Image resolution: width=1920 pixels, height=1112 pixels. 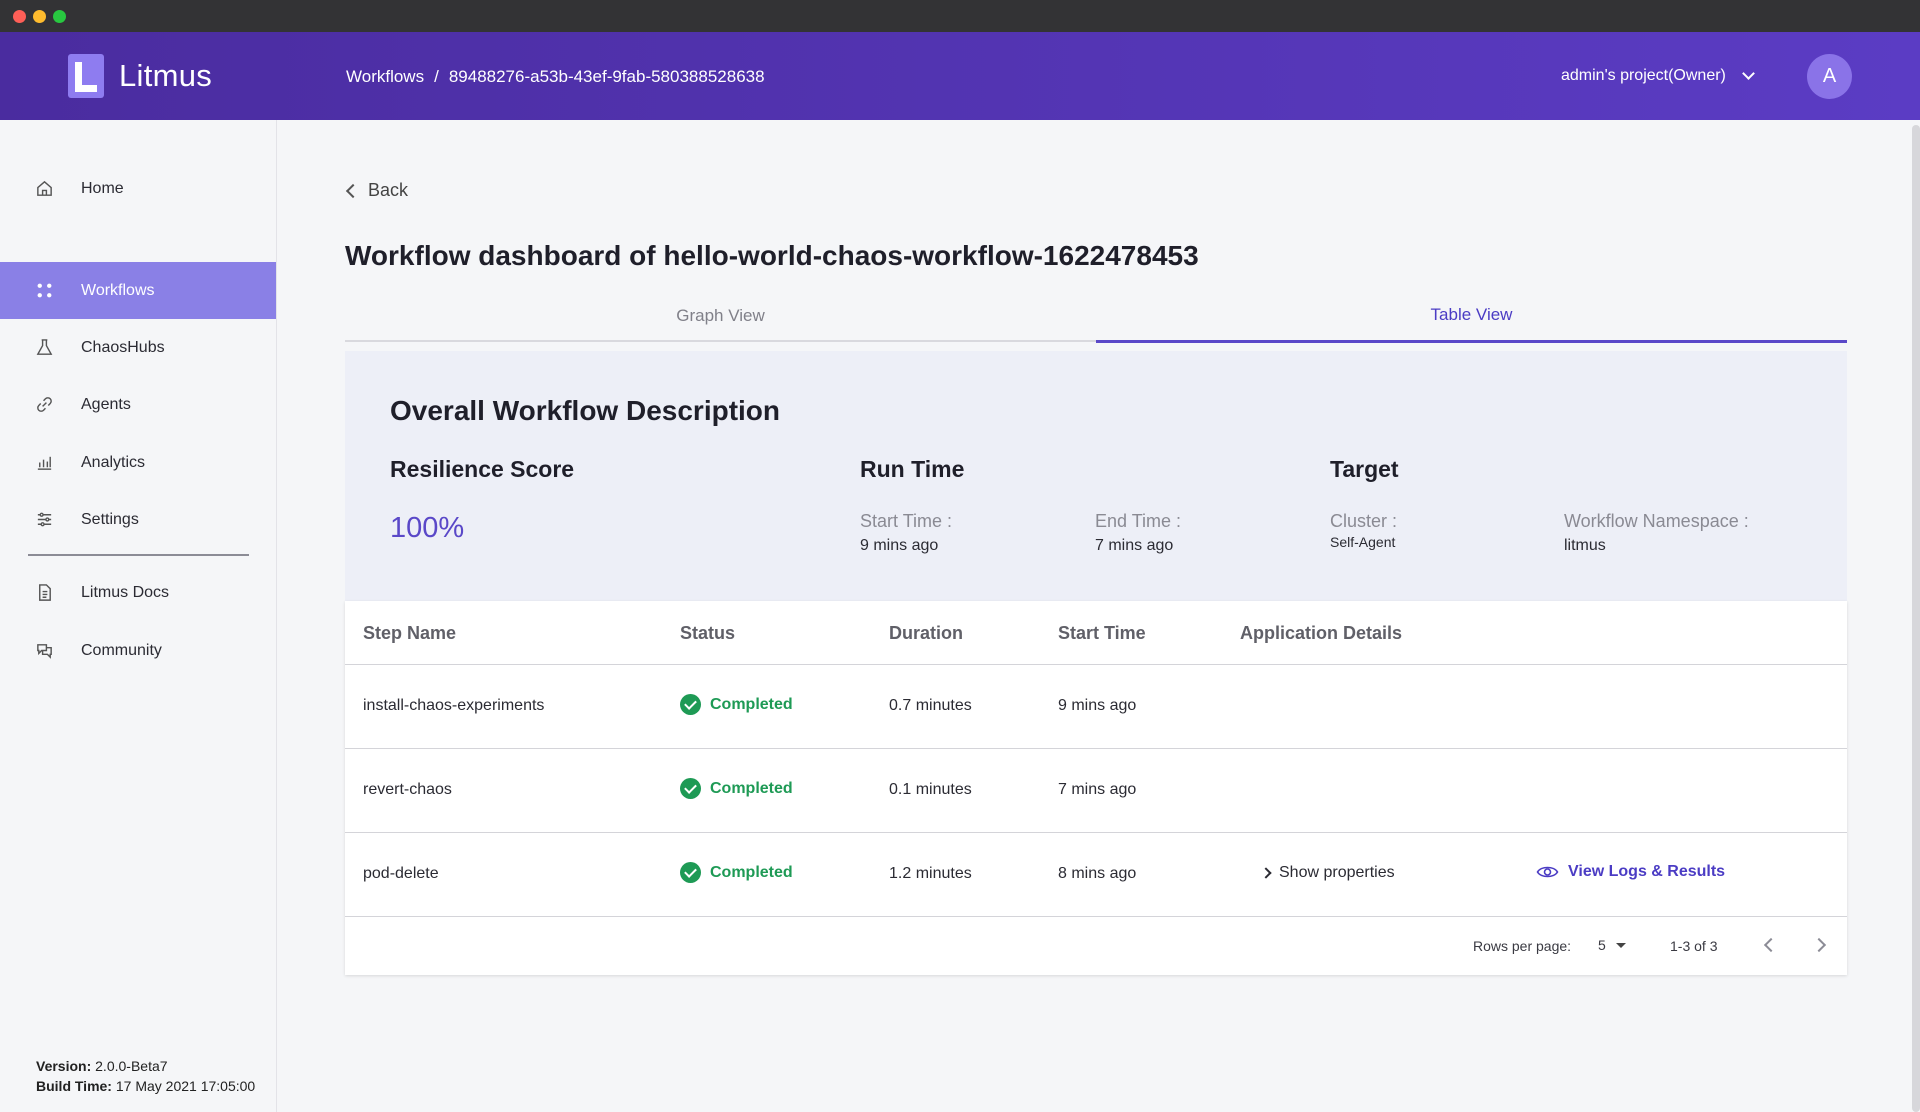 I want to click on workflows-icon, so click(x=44, y=291).